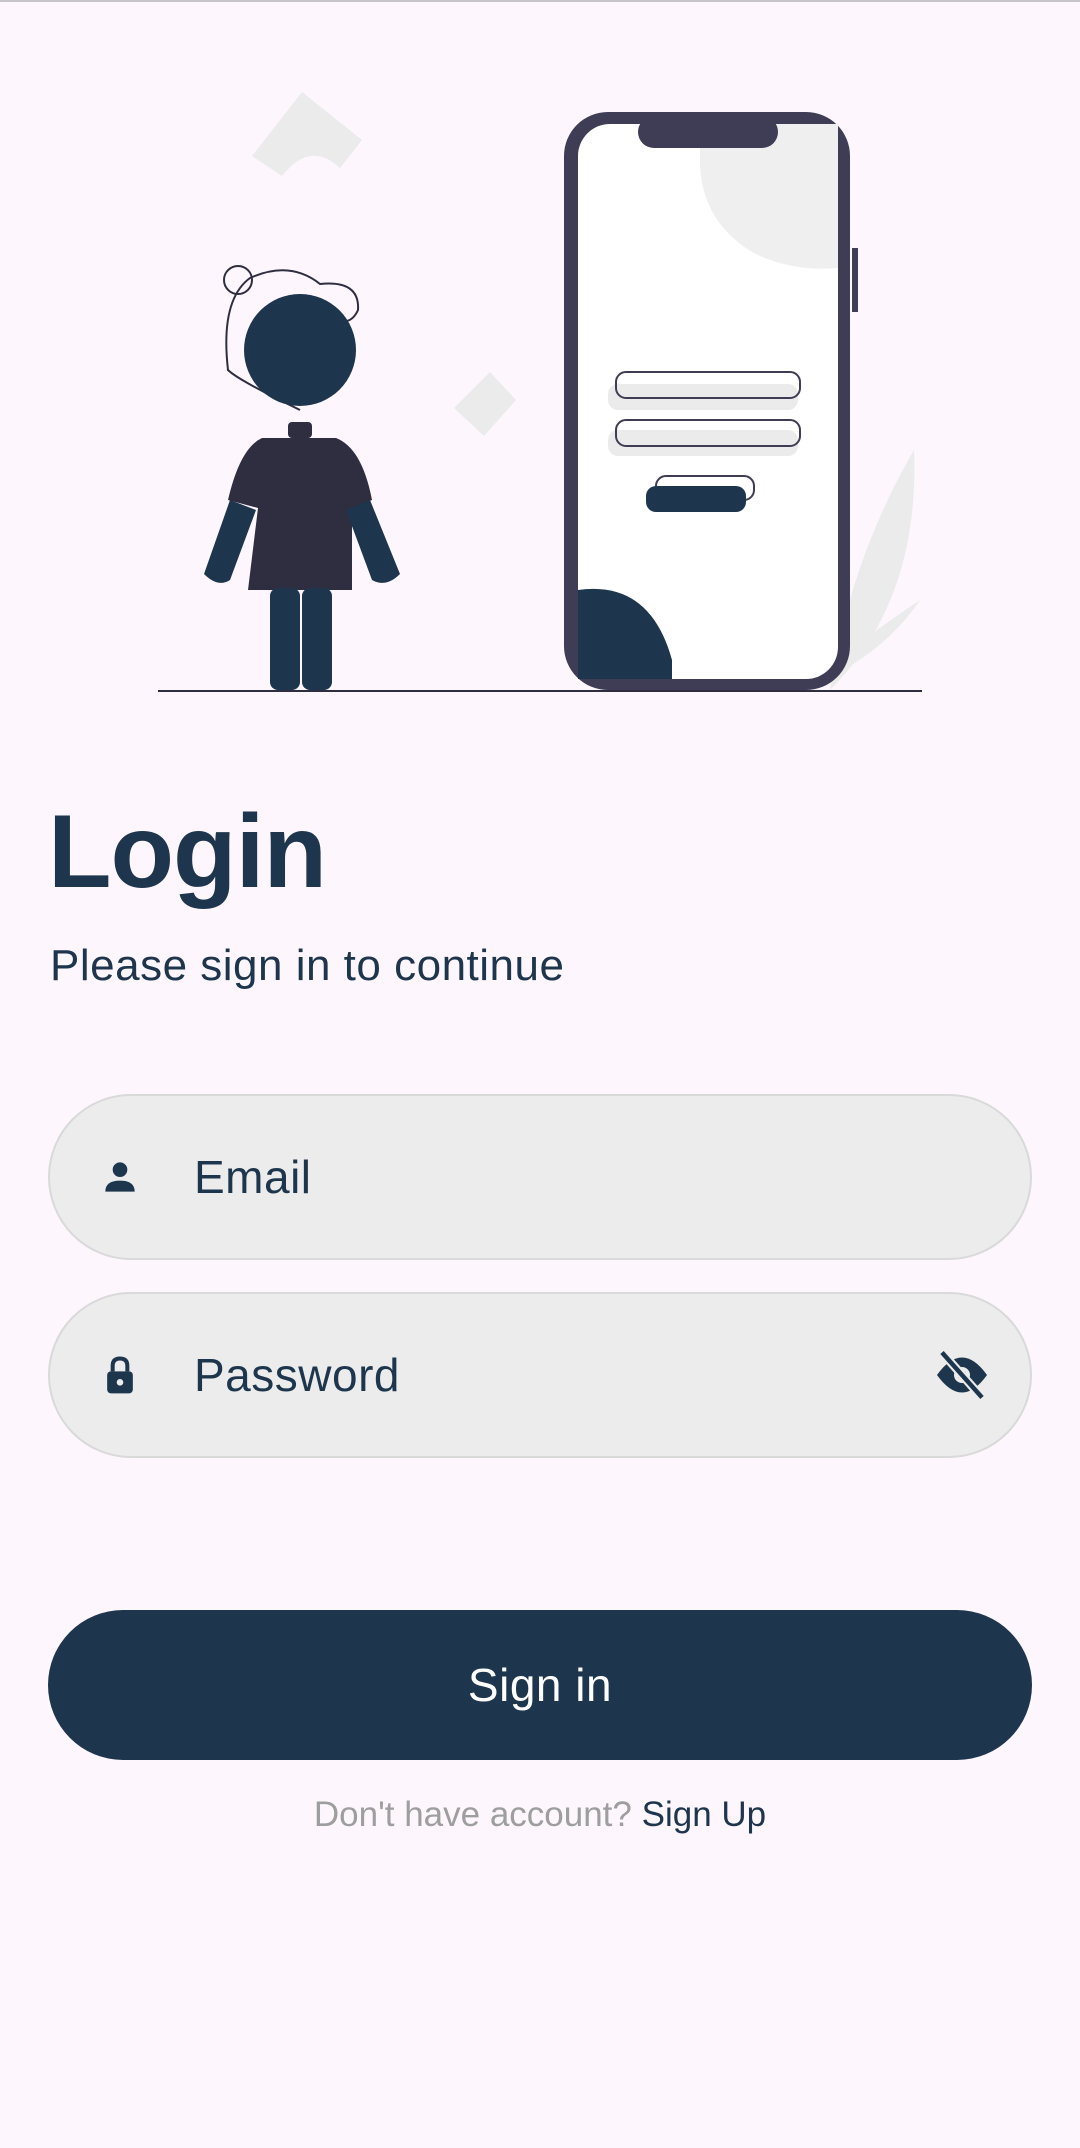  I want to click on lock-icon, so click(120, 1375).